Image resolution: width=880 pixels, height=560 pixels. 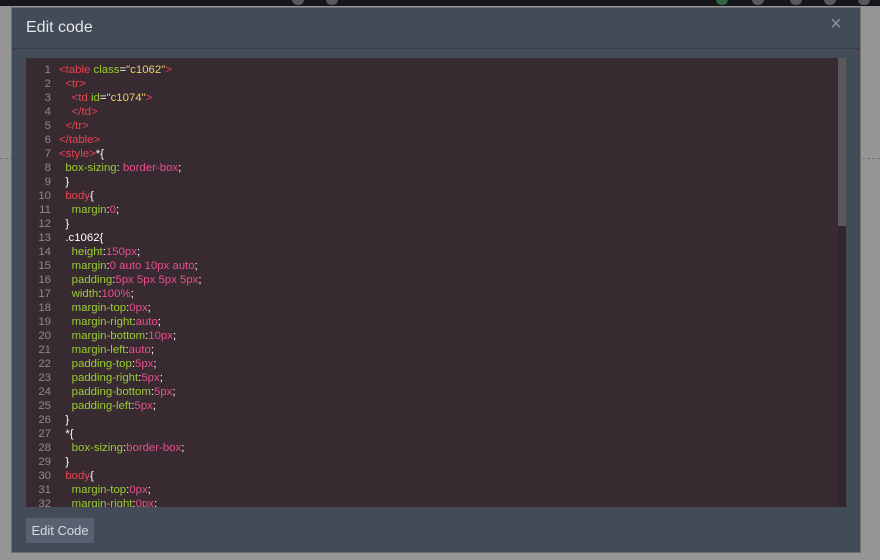 What do you see at coordinates (47, 140) in the screenshot?
I see `line-number: 6` at bounding box center [47, 140].